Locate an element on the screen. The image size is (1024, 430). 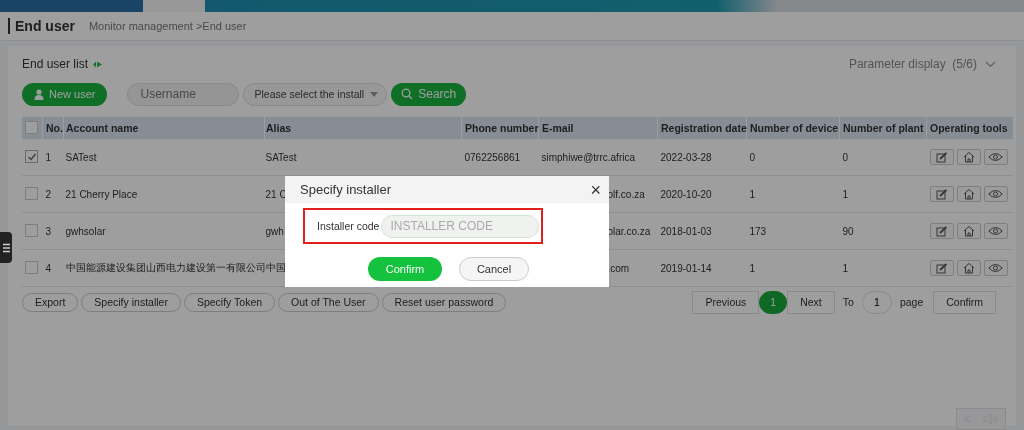
page-label: page is located at coordinates (911, 302).